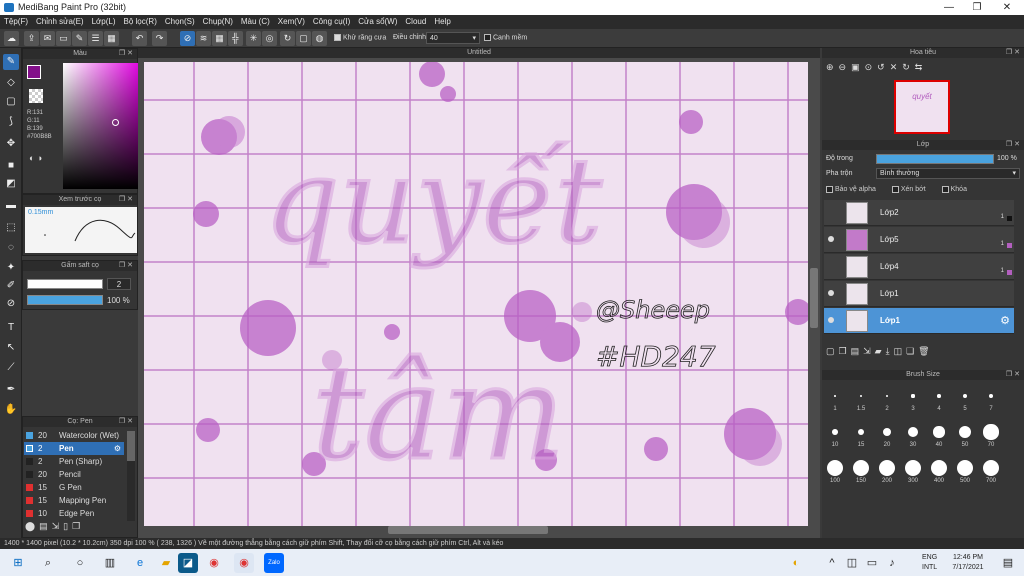 This screenshot has height=576, width=1024. I want to click on chrome-icon: ◉, so click(214, 563).